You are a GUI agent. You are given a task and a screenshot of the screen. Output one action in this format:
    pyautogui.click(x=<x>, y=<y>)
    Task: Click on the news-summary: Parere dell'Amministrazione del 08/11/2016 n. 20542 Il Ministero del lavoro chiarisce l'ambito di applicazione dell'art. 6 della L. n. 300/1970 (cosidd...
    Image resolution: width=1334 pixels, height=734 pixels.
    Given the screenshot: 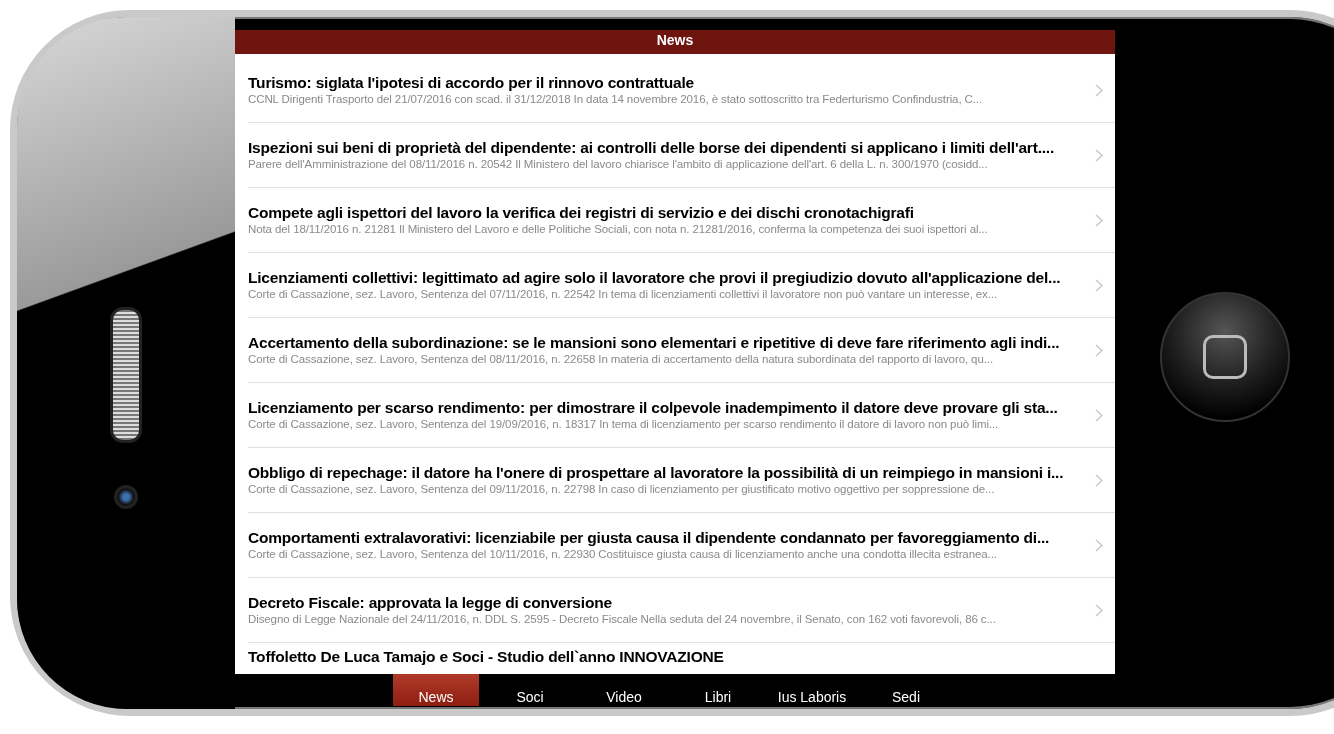 What is the action you would take?
    pyautogui.click(x=618, y=164)
    